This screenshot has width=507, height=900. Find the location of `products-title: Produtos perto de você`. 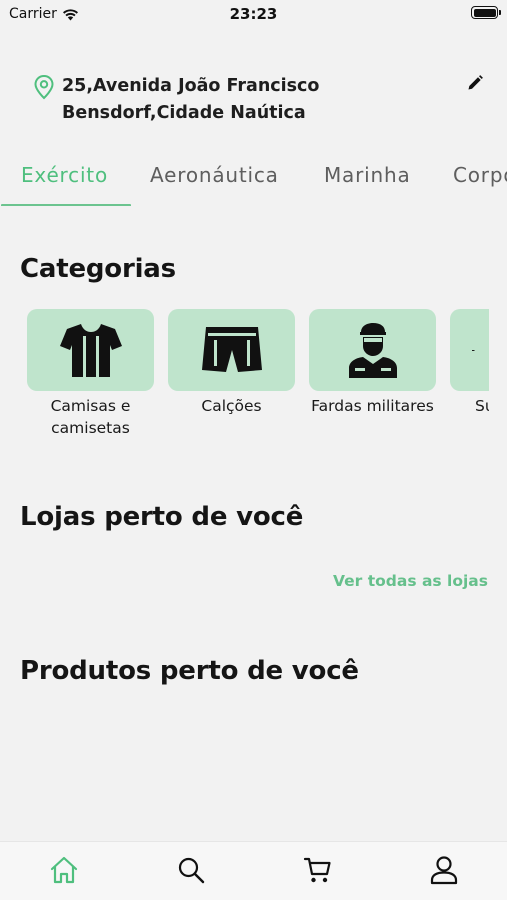

products-title: Produtos perto de você is located at coordinates (189, 671).